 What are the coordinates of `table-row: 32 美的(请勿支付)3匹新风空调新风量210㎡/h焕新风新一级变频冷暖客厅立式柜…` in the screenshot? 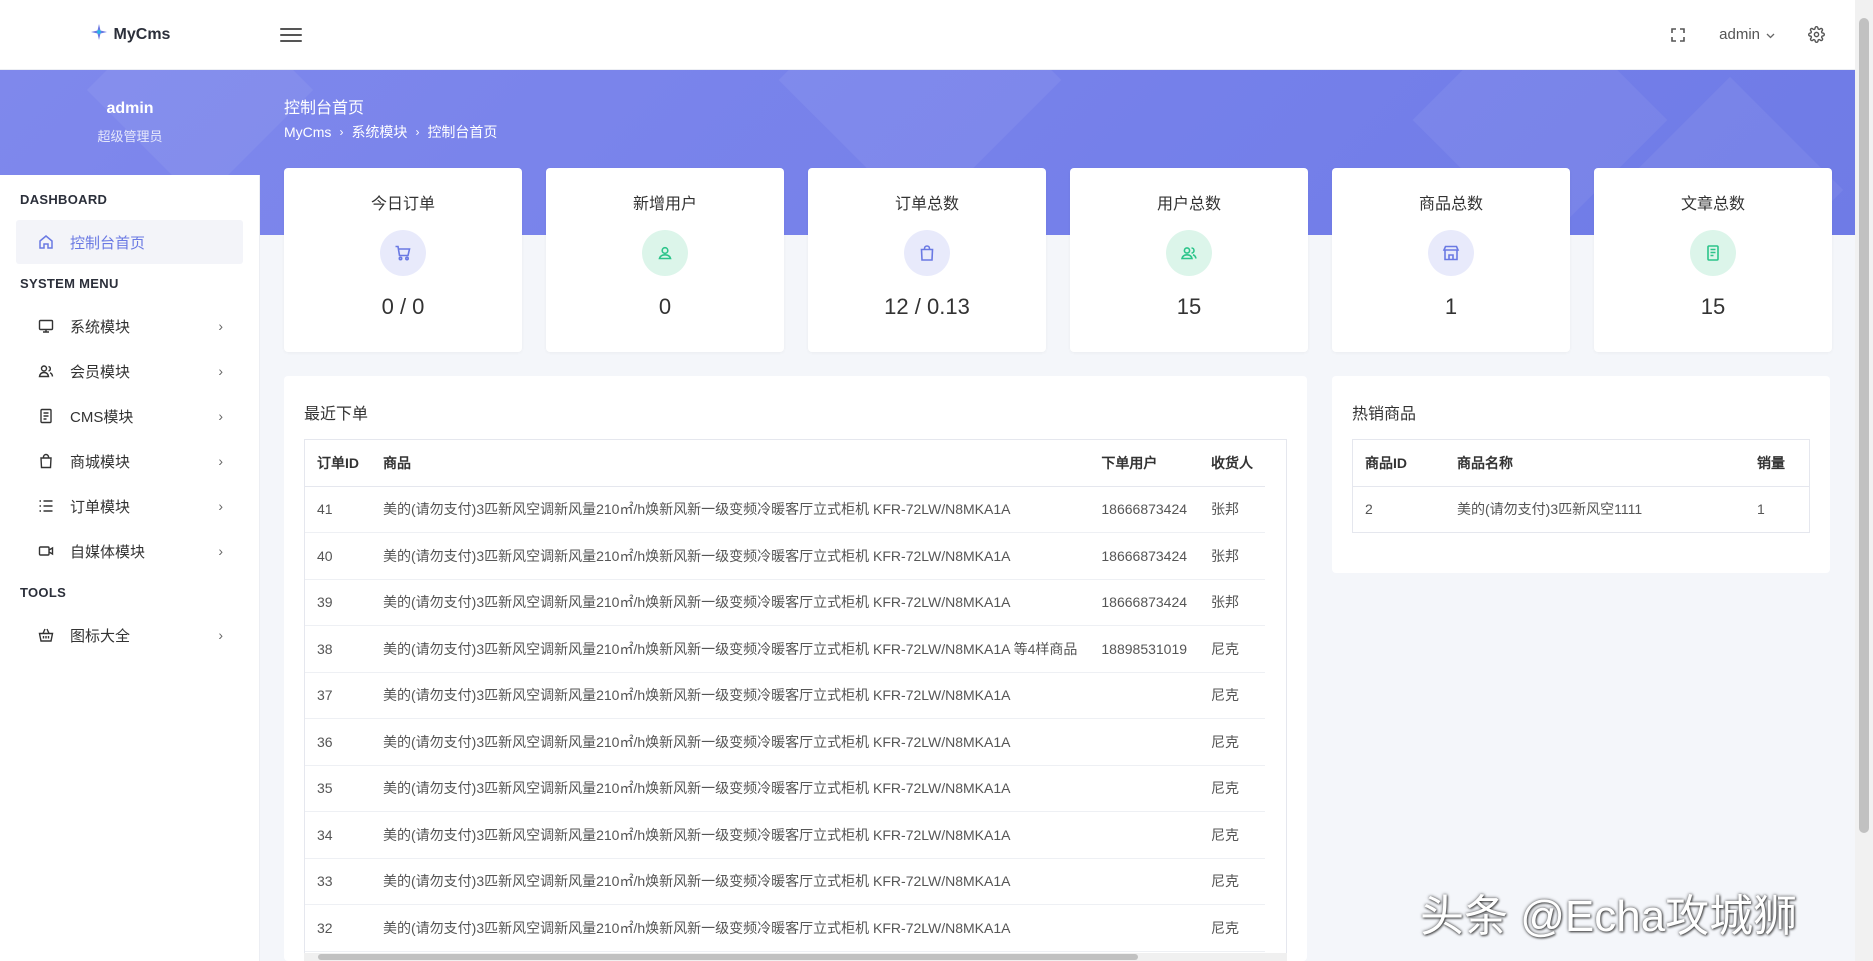 It's located at (785, 928).